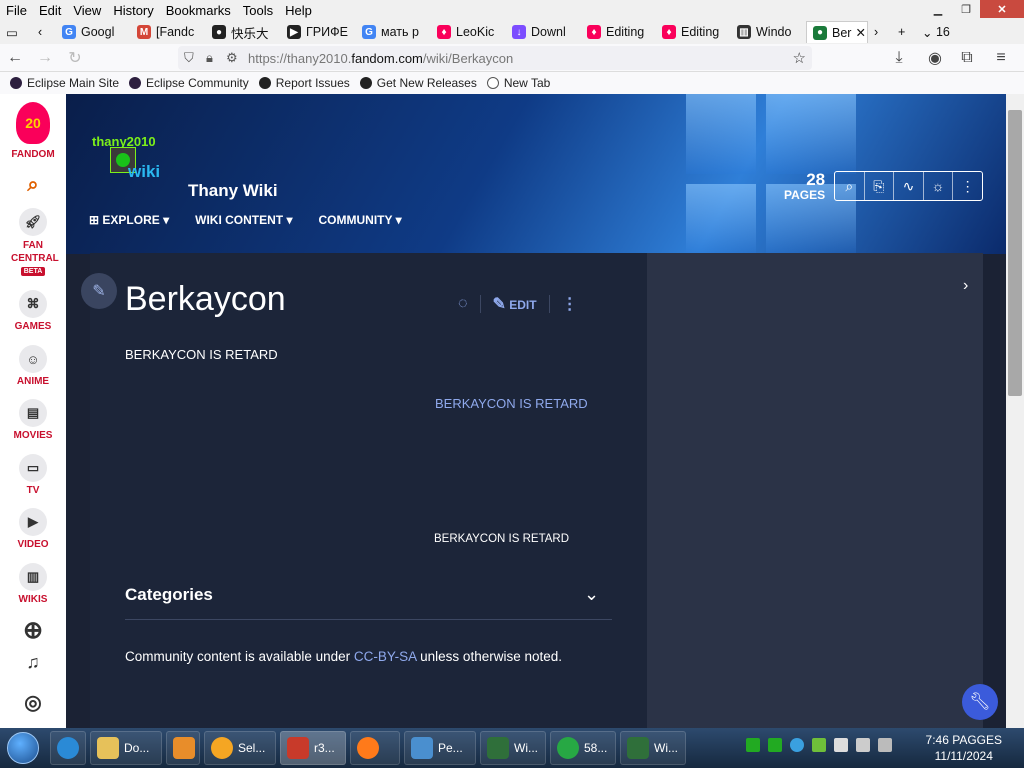 The image size is (1024, 768). I want to click on menu-view: View, so click(87, 10).